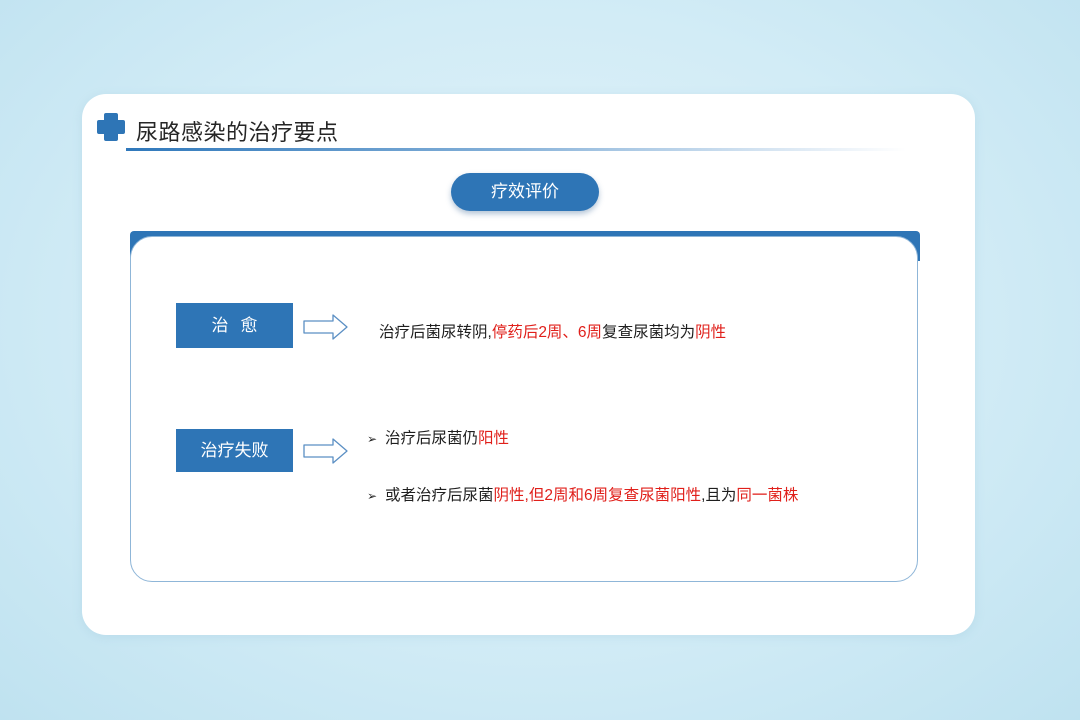 The width and height of the screenshot is (1080, 720). What do you see at coordinates (597, 495) in the screenshot?
I see `failure-text-highlight: 阴性,但2周和6周复查尿菌阳性` at bounding box center [597, 495].